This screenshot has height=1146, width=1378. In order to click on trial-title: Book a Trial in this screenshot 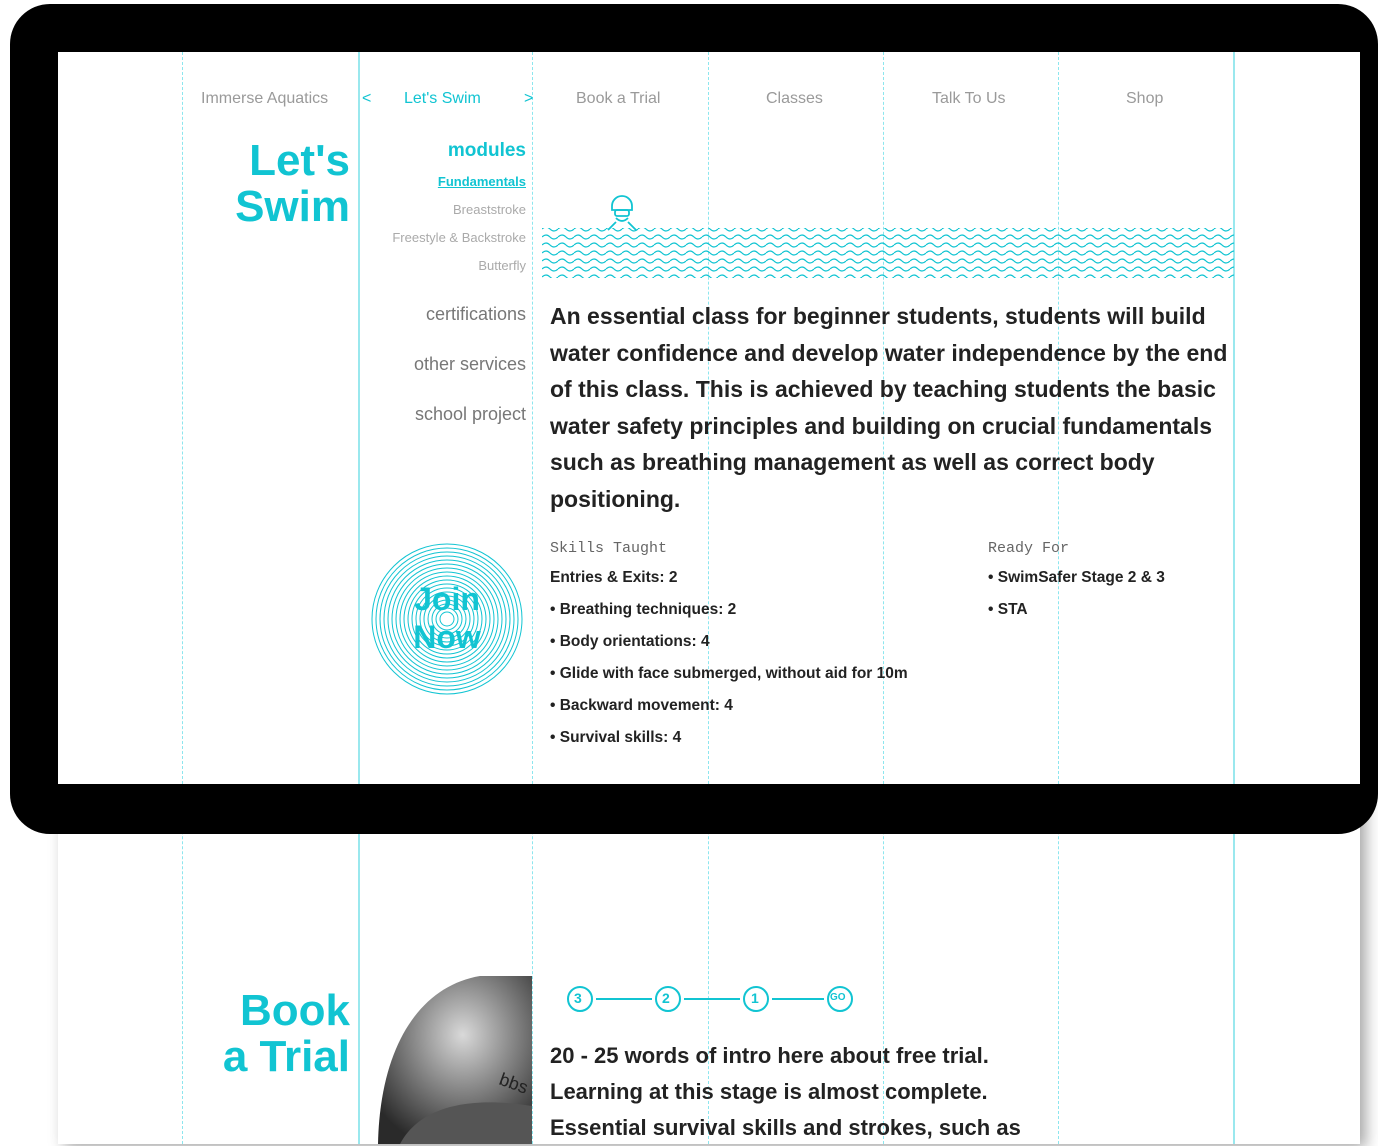, I will do `click(254, 1037)`.